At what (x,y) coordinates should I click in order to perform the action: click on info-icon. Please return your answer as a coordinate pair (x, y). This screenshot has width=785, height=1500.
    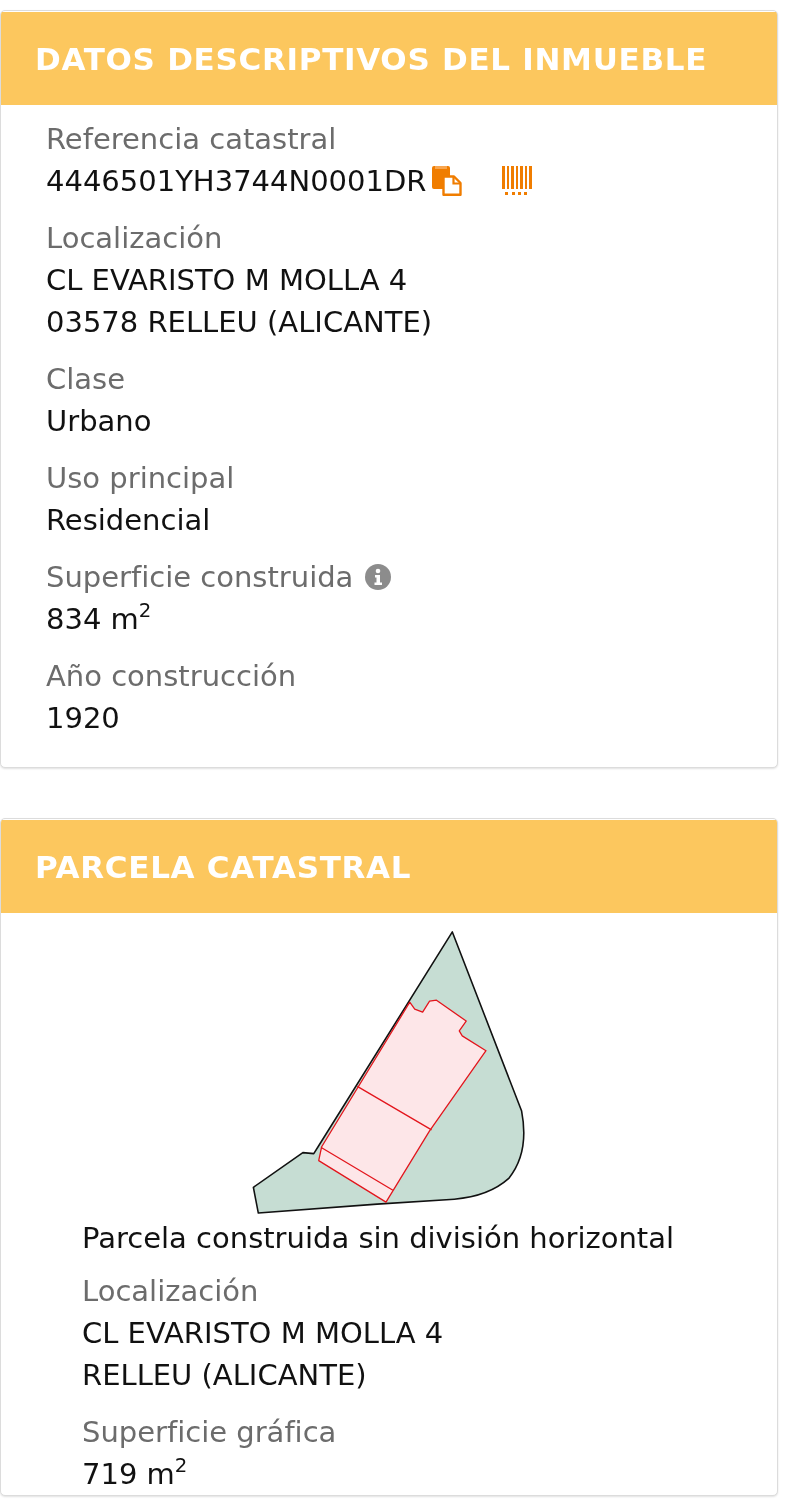
    Looking at the image, I should click on (378, 577).